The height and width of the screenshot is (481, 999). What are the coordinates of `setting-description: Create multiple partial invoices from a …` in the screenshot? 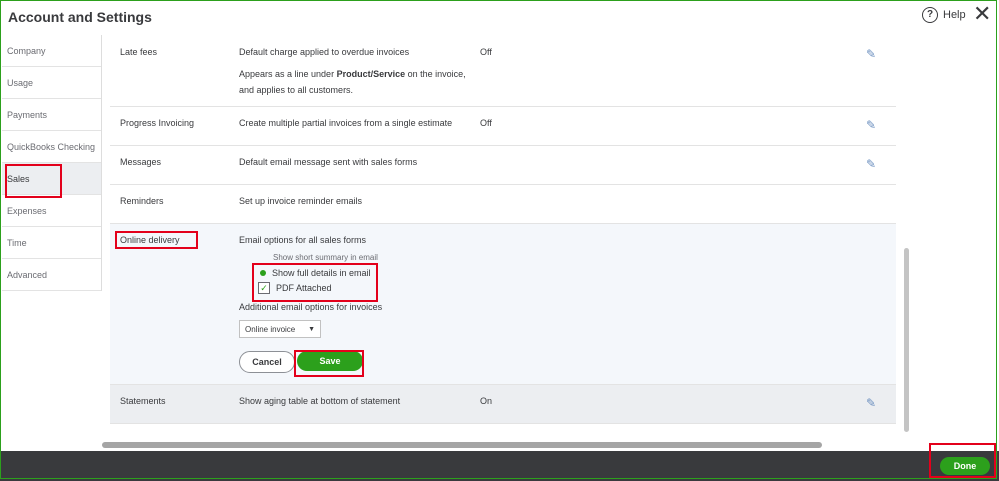 It's located at (346, 123).